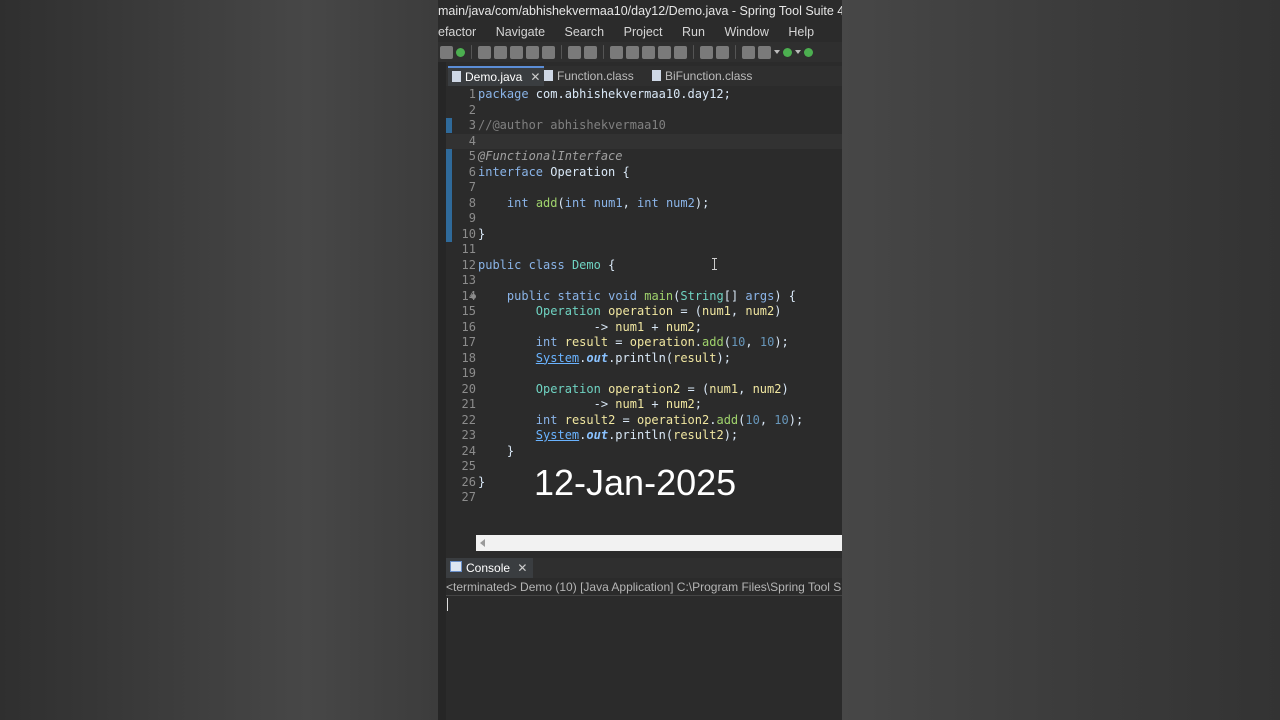  What do you see at coordinates (468, 373) in the screenshot?
I see `code-line: 19` at bounding box center [468, 373].